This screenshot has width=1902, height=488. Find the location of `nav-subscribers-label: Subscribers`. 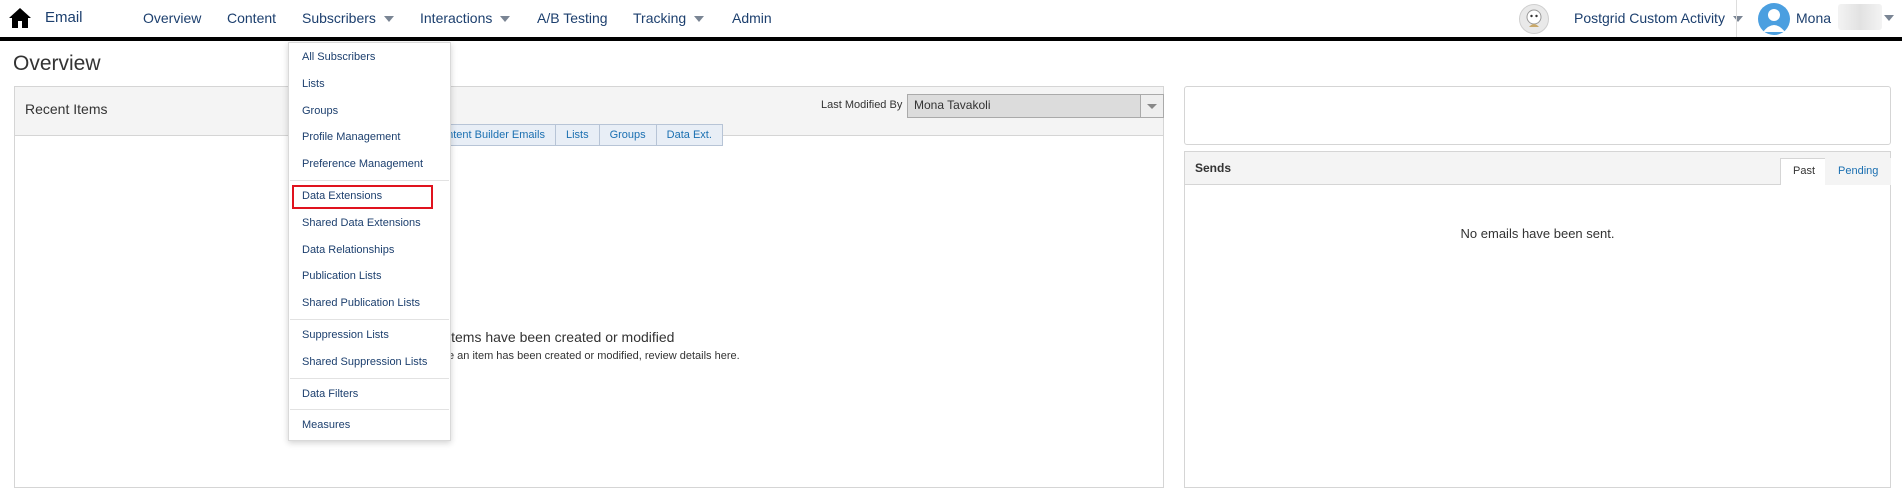

nav-subscribers-label: Subscribers is located at coordinates (339, 18).